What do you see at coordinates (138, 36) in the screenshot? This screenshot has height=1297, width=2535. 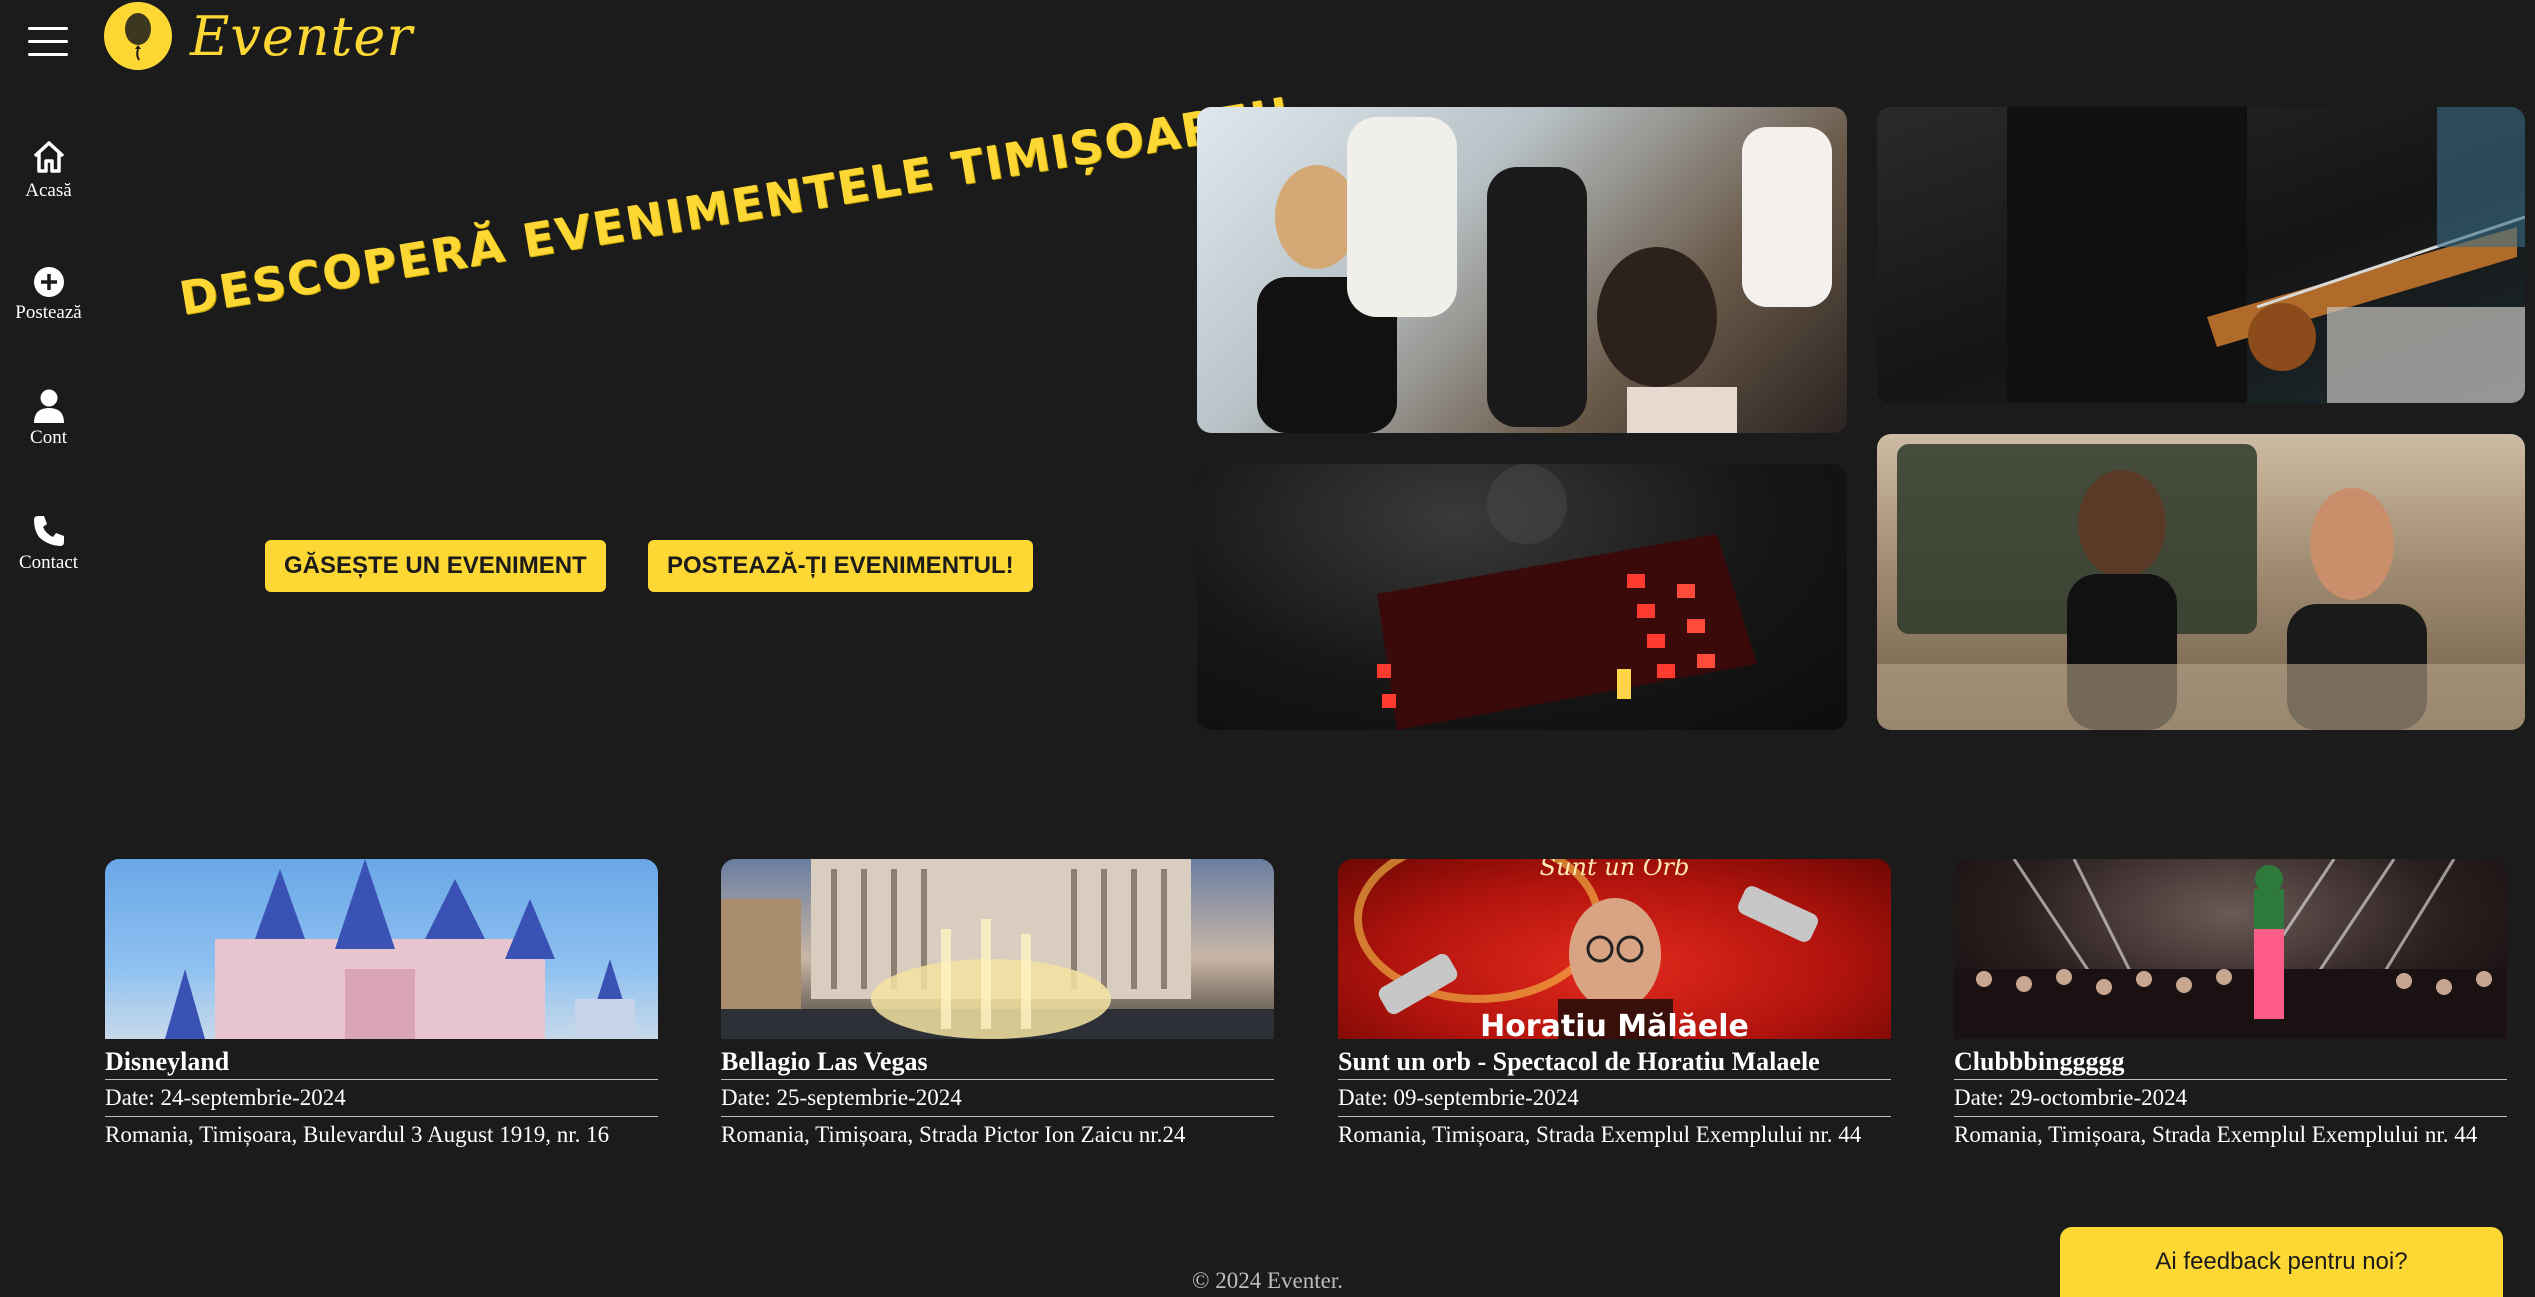 I see `balloon-icon` at bounding box center [138, 36].